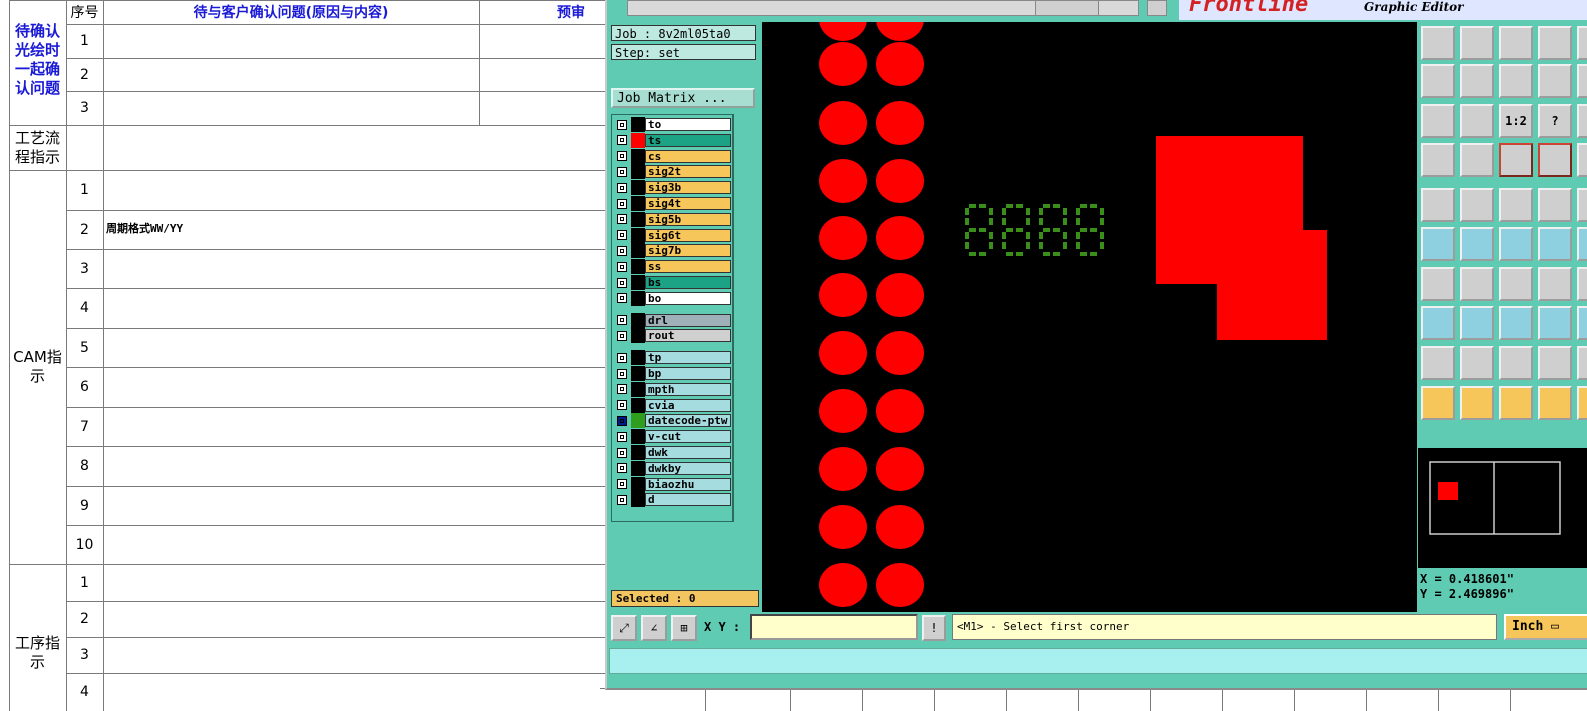 The image size is (1587, 711). Describe the element at coordinates (1477, 244) in the screenshot. I see `cross-icon` at that location.